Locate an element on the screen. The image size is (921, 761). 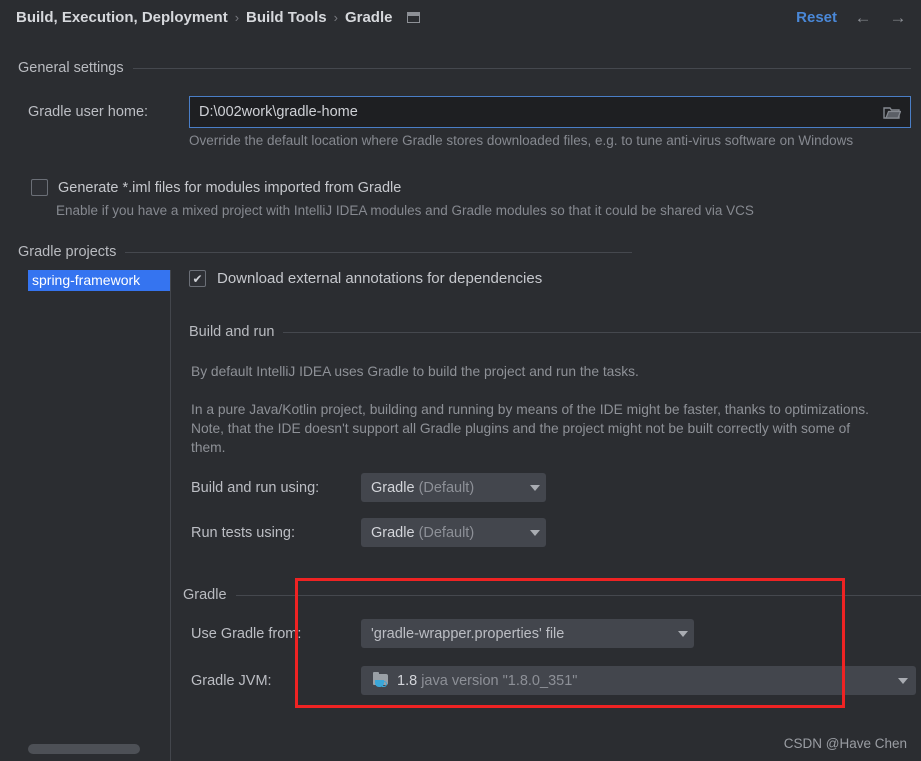
back-arrow-icon: ← is located at coordinates (863, 17).